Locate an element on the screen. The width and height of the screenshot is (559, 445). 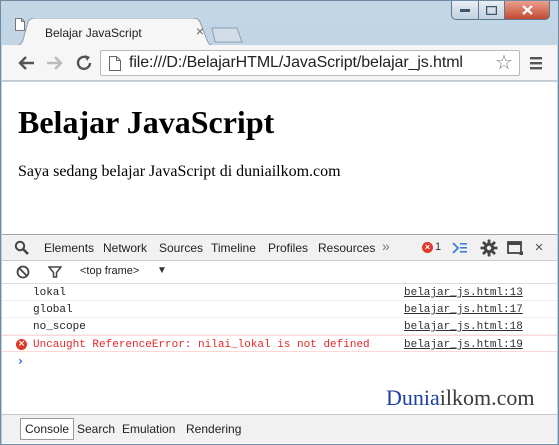
reload-button is located at coordinates (84, 63).